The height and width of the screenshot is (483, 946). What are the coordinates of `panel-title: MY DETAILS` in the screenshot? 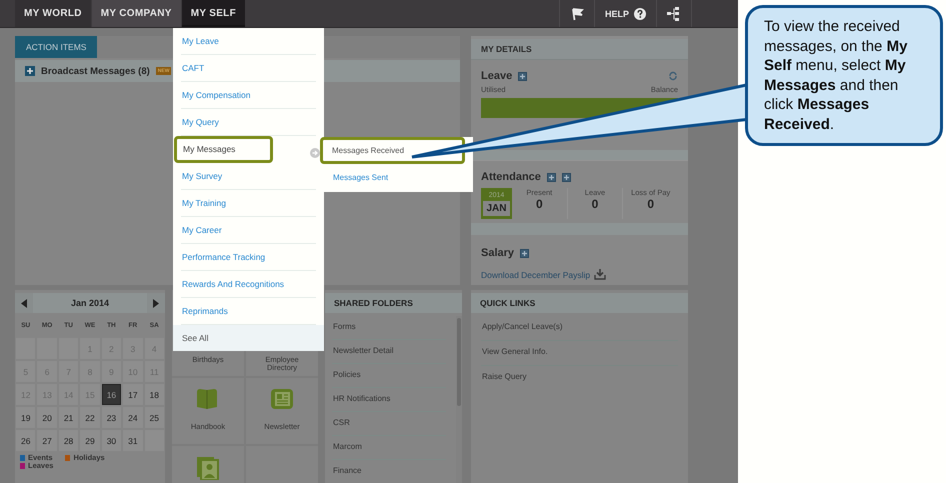 It's located at (579, 49).